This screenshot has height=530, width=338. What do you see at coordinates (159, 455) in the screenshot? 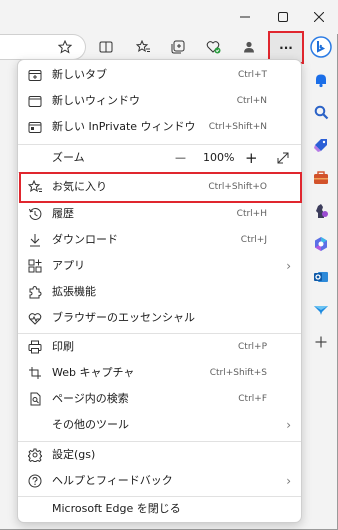
I see `menu-item-settings: 設定(gs)` at bounding box center [159, 455].